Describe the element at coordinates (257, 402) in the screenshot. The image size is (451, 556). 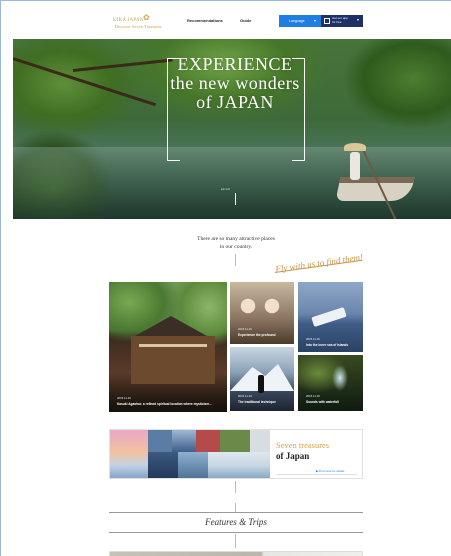
I see `card-title: The traditional technique` at that location.